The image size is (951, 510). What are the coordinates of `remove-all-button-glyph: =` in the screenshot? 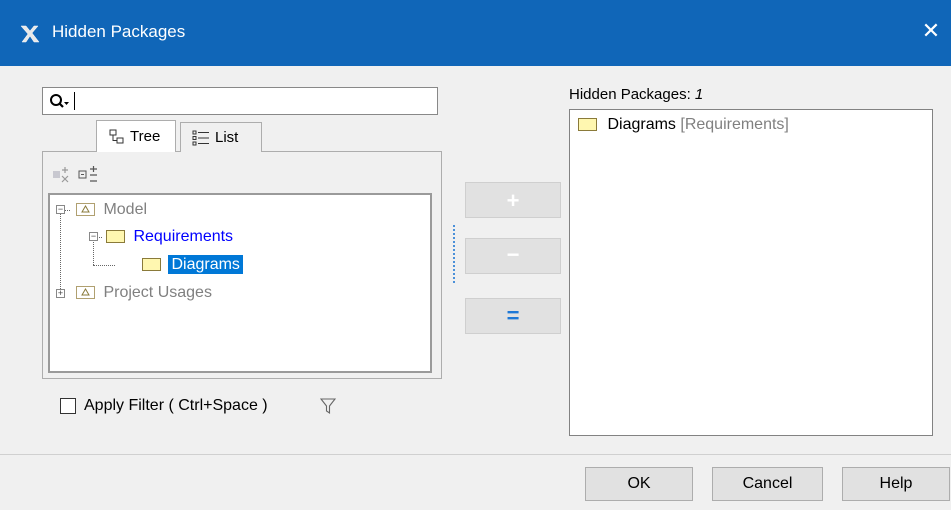 It's located at (513, 315).